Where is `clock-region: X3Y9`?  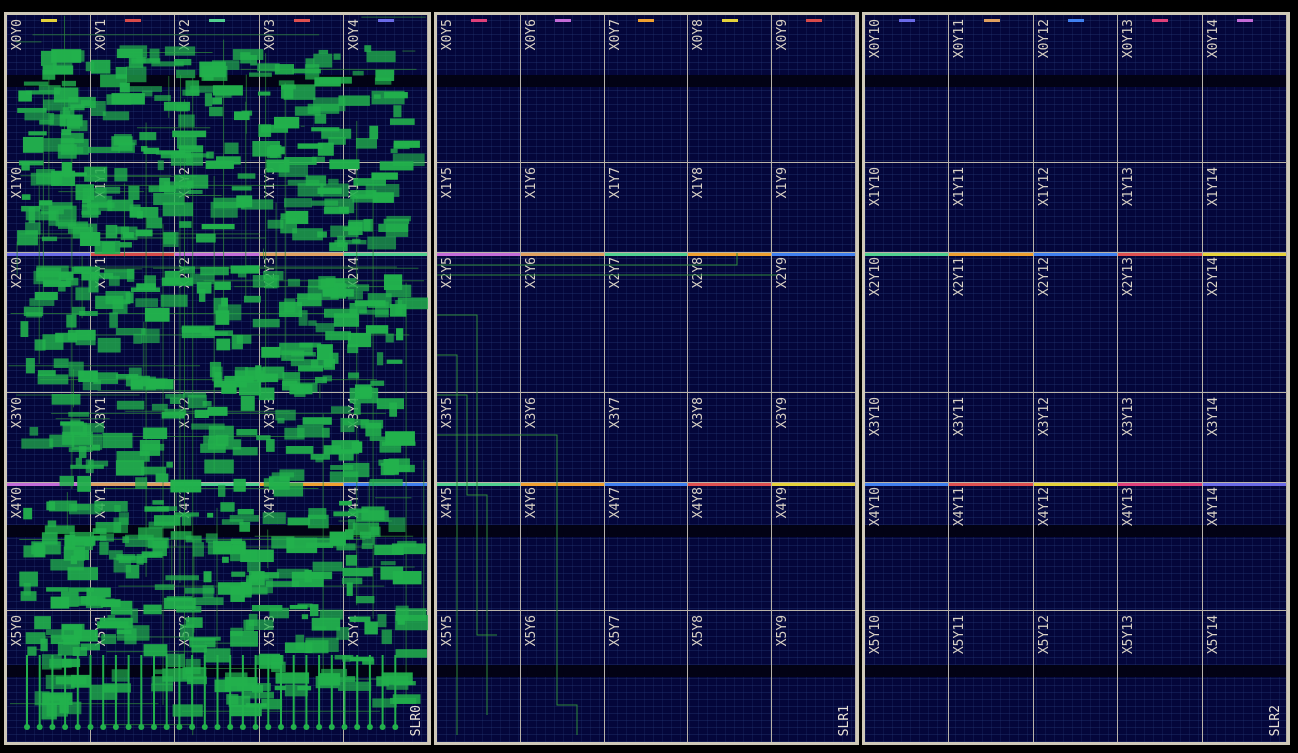
clock-region: X3Y9 is located at coordinates (814, 438).